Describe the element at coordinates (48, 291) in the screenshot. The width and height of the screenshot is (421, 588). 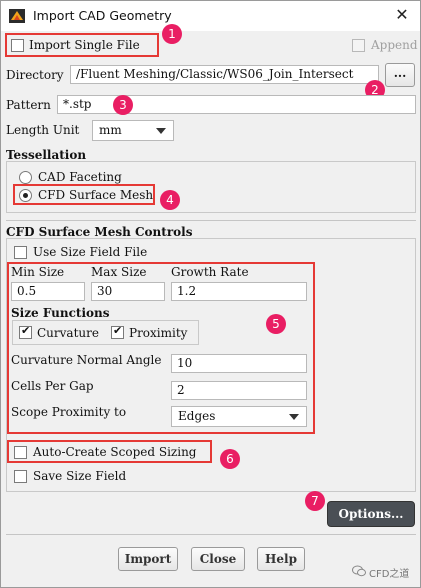
I see `min-size-field: 0.5` at that location.